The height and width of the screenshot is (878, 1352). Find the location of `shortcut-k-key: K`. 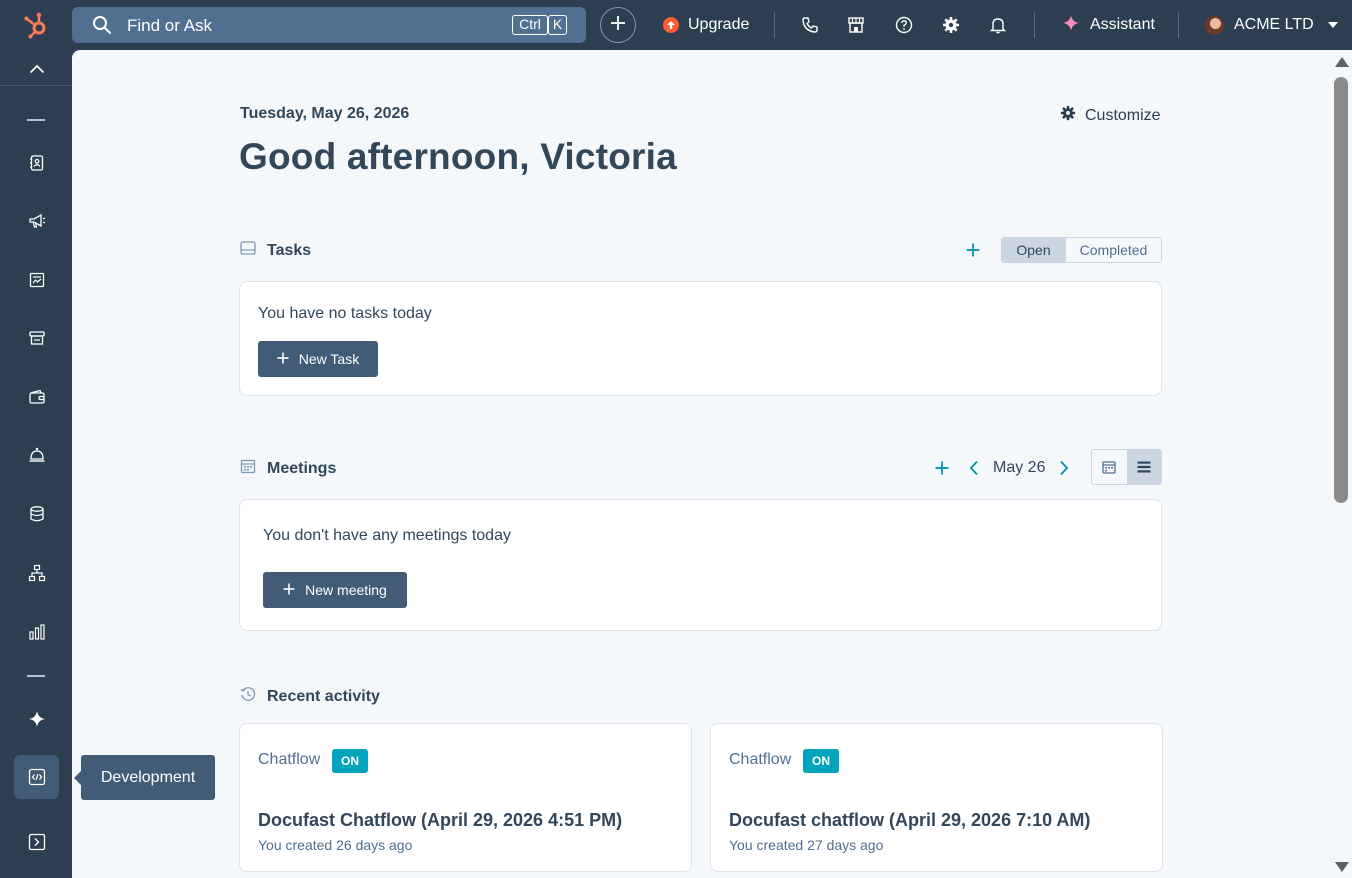

shortcut-k-key: K is located at coordinates (557, 25).